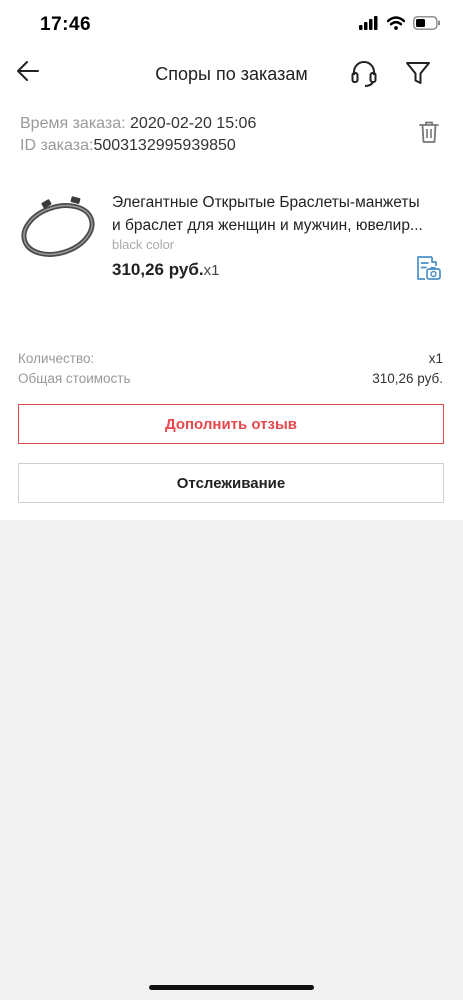 The height and width of the screenshot is (1000, 463). Describe the element at coordinates (231, 483) in the screenshot. I see `tracking-button: Отслеживание` at that location.